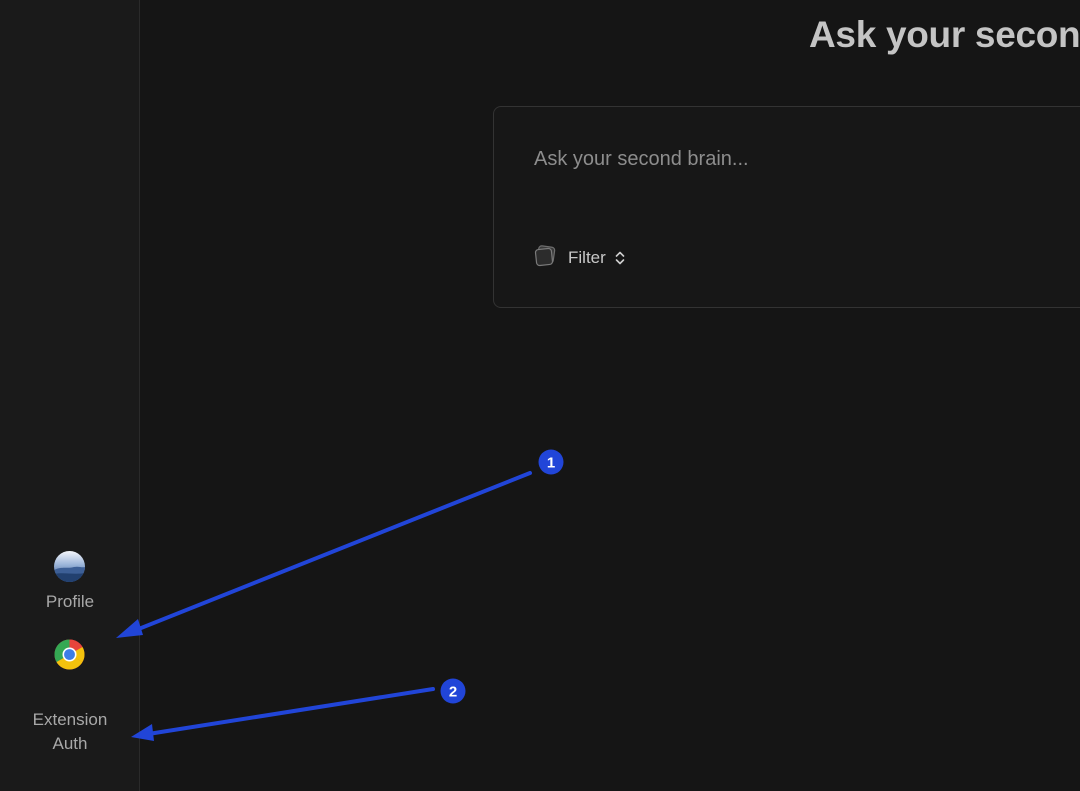 This screenshot has height=791, width=1080. Describe the element at coordinates (70, 732) in the screenshot. I see `extension-auth-label: Extension Auth` at that location.